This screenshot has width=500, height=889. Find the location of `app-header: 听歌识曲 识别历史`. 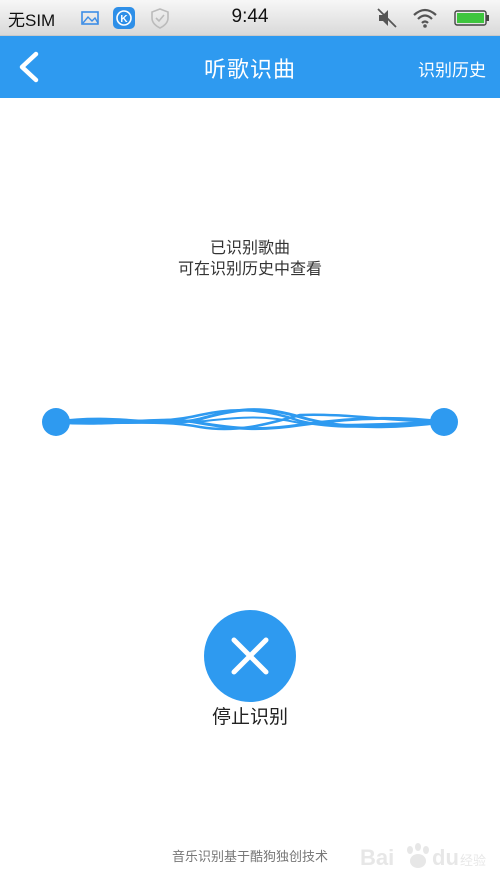

app-header: 听歌识曲 识别历史 is located at coordinates (250, 67).